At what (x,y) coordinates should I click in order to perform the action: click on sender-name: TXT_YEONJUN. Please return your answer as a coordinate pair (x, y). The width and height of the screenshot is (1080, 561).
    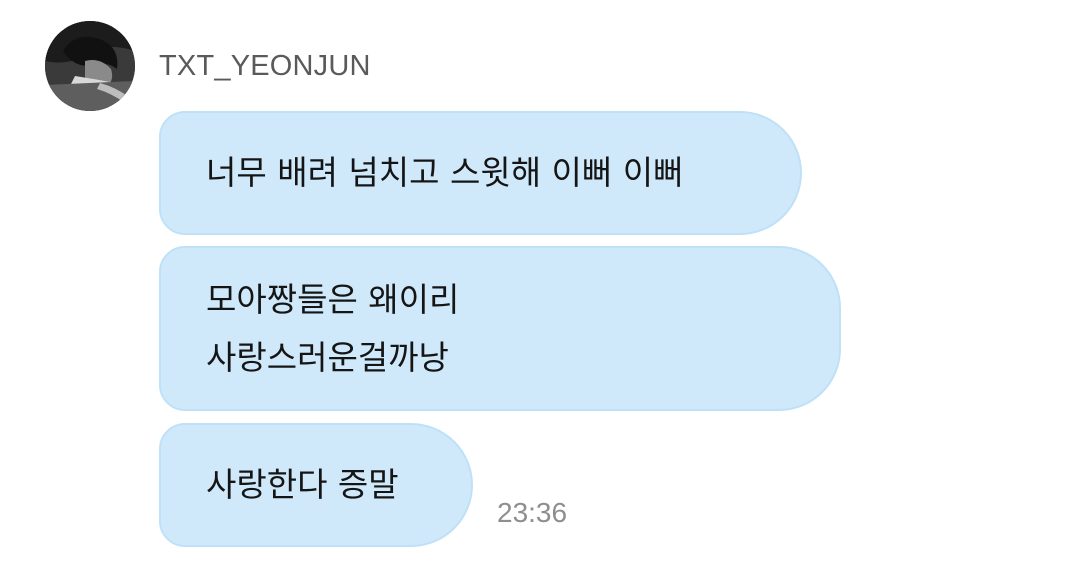
    Looking at the image, I should click on (265, 66).